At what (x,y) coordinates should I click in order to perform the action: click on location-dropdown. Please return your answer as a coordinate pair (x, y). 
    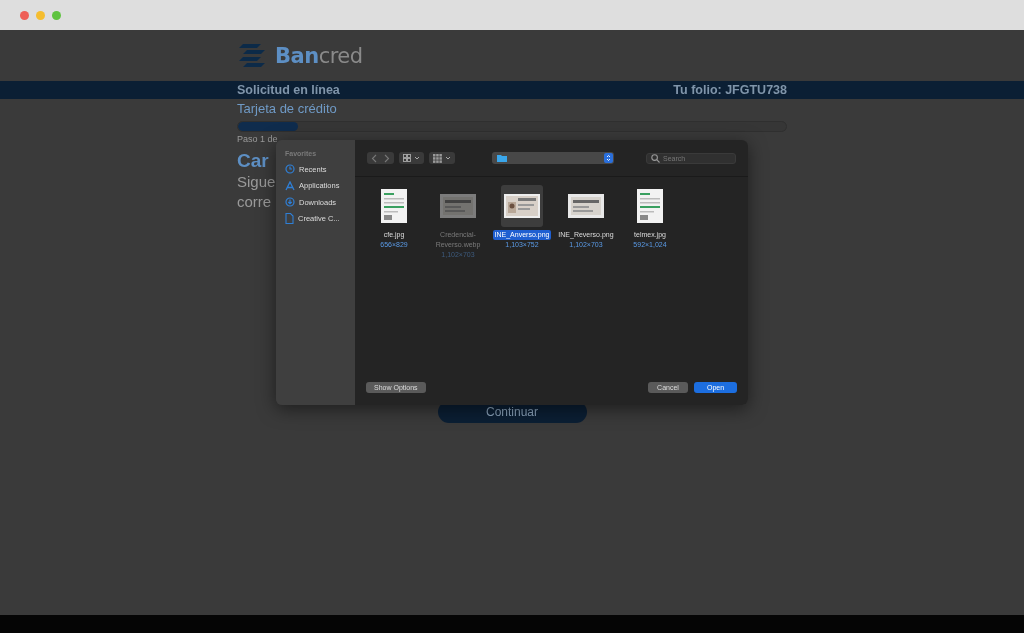
    Looking at the image, I should click on (553, 158).